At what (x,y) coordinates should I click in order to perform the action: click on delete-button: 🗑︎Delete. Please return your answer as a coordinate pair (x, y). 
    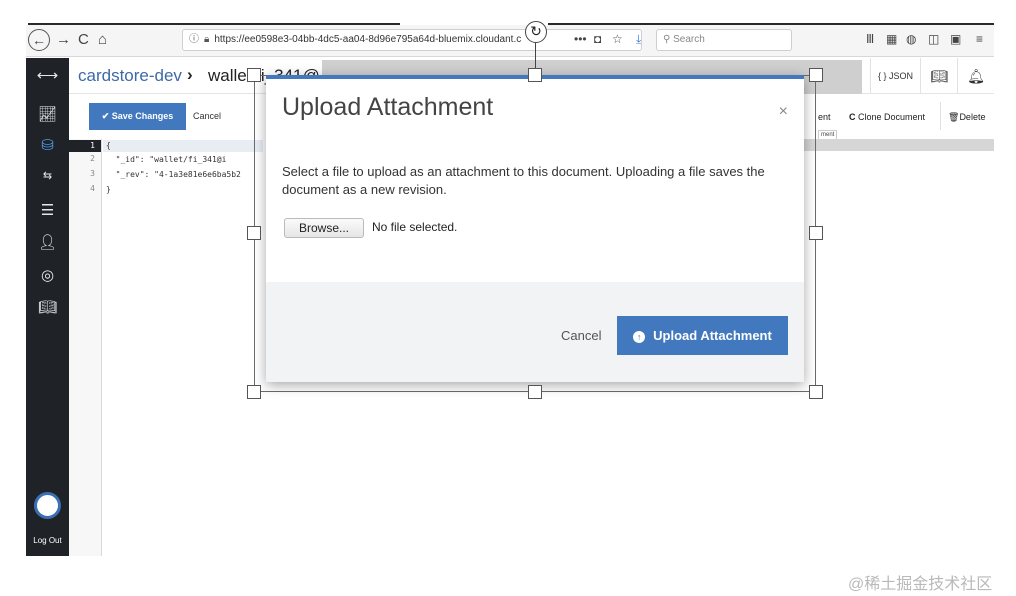
    Looking at the image, I should click on (966, 117).